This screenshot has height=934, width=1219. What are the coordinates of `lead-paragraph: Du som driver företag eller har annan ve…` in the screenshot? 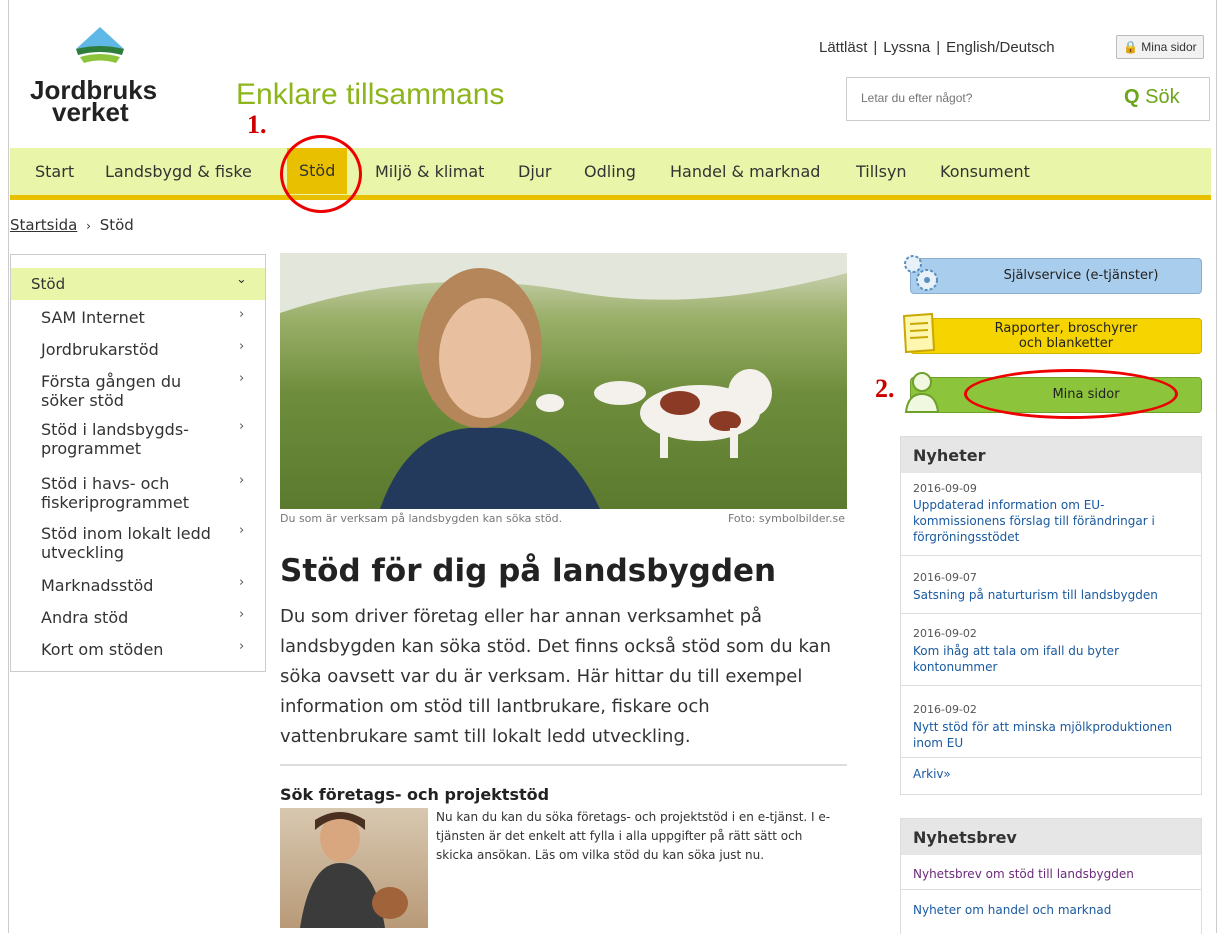 It's located at (555, 676).